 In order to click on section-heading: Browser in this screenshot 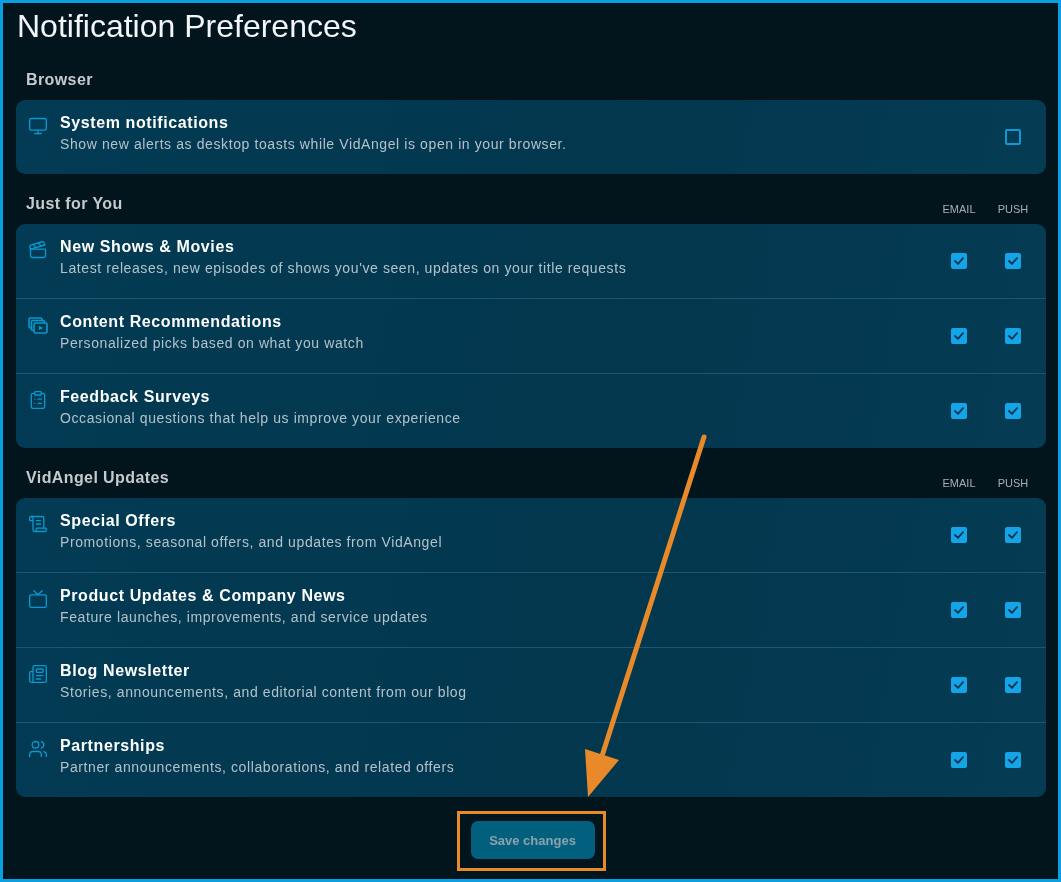, I will do `click(59, 80)`.